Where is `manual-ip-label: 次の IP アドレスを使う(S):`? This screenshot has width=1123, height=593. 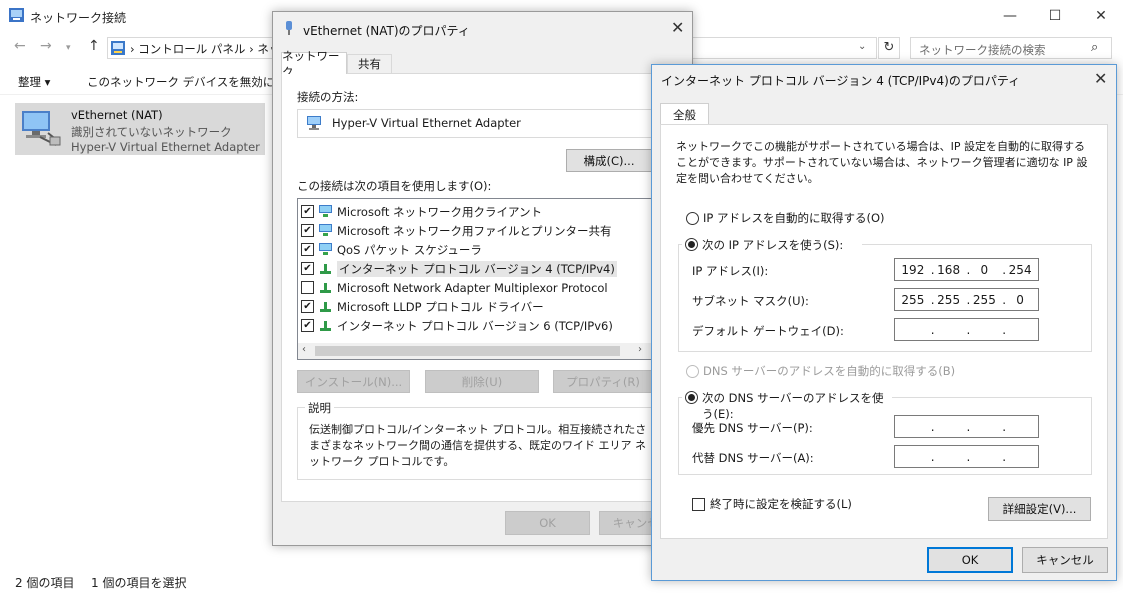 manual-ip-label: 次の IP アドレスを使う(S): is located at coordinates (773, 245).